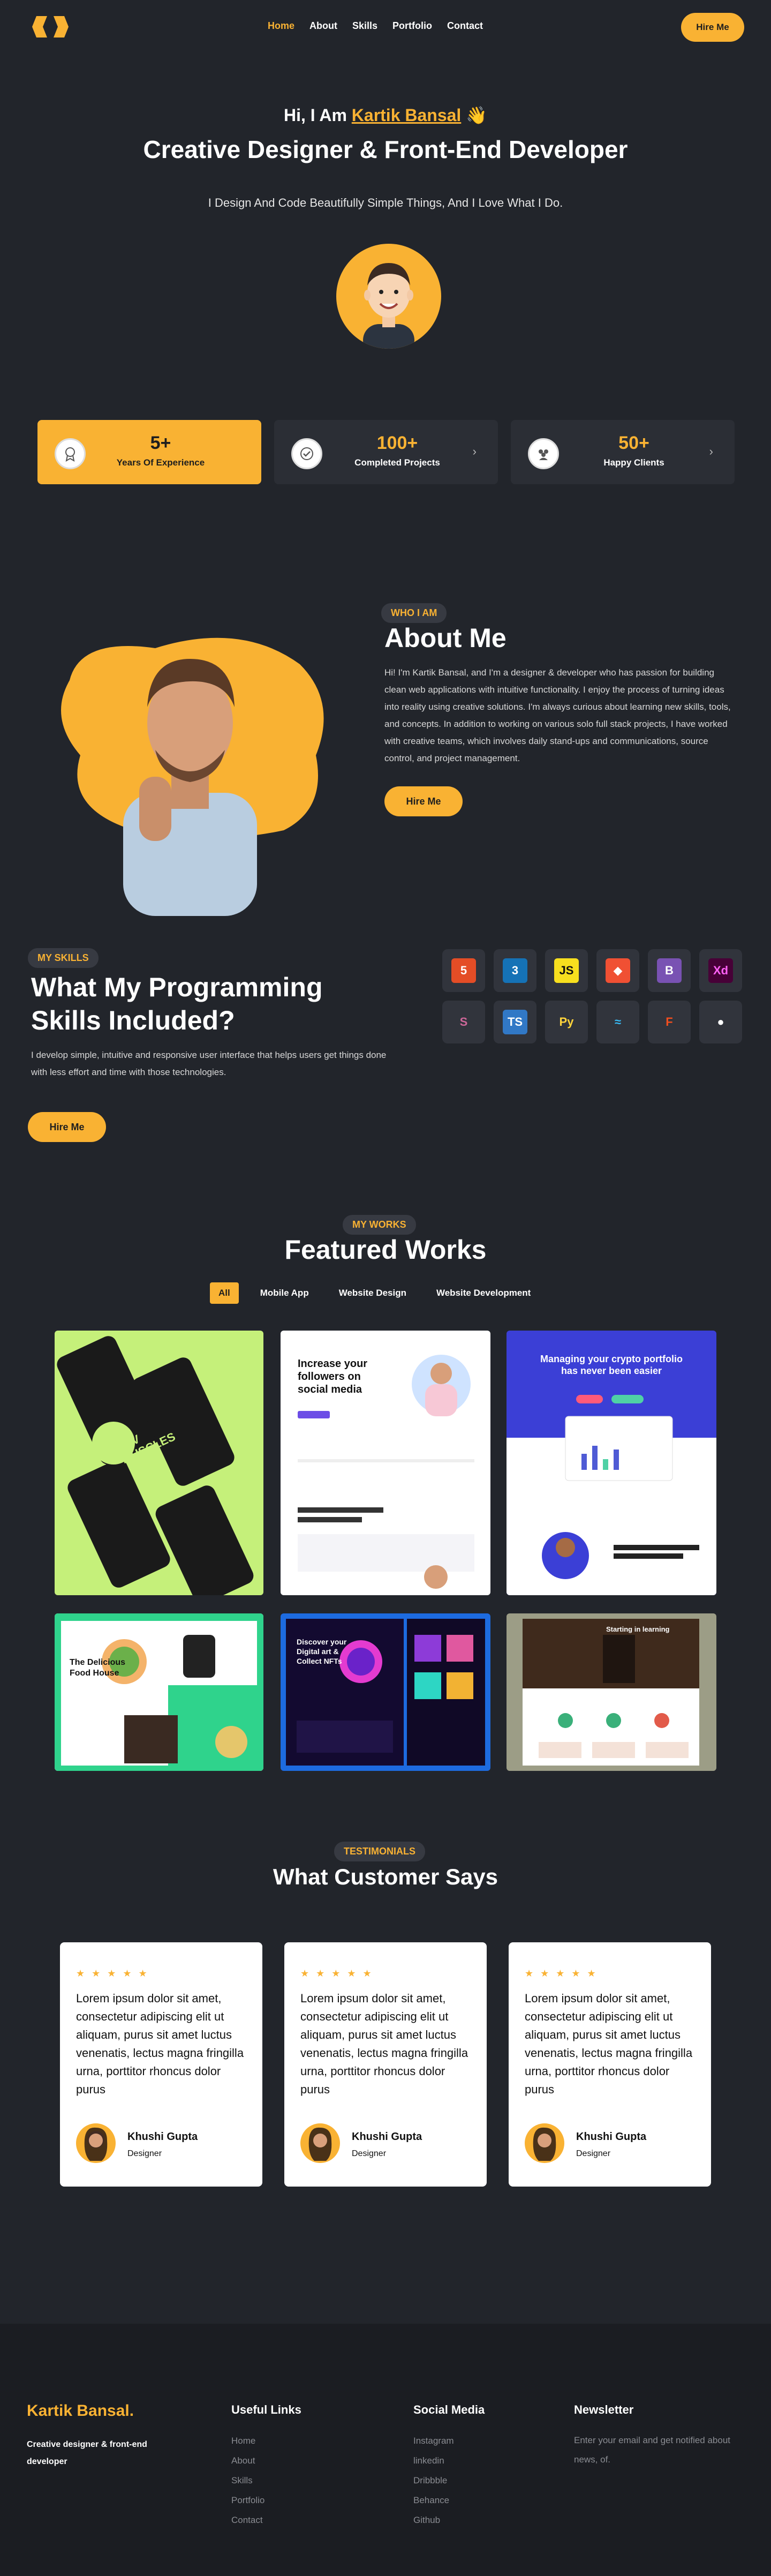 This screenshot has width=771, height=2576. What do you see at coordinates (712, 27) in the screenshot?
I see `hire-me-button: Hire Me` at bounding box center [712, 27].